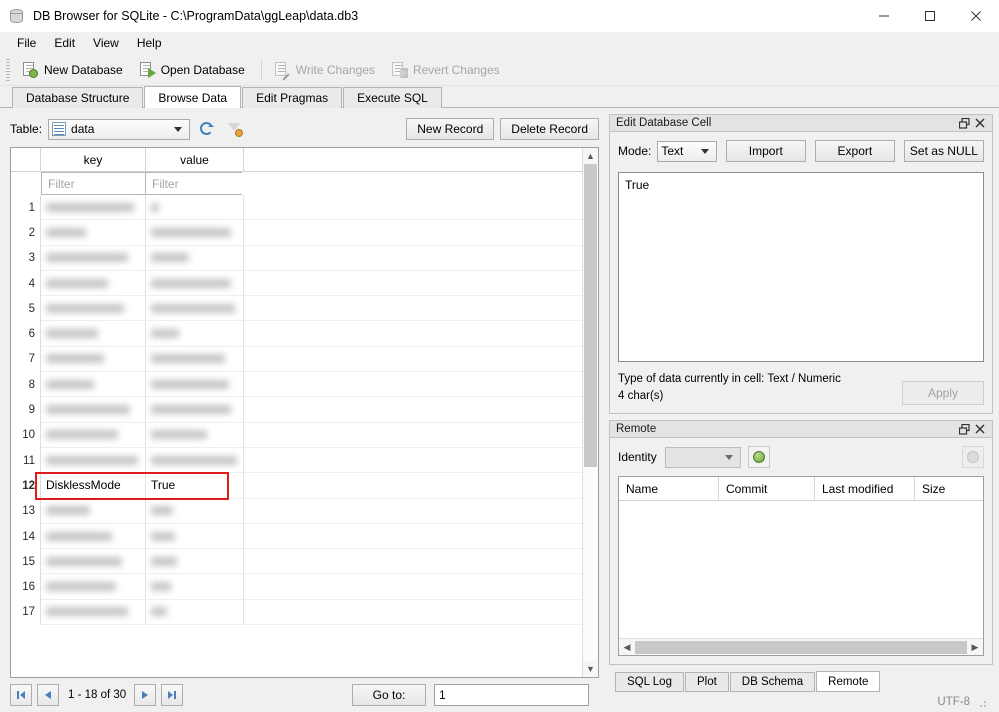  Describe the element at coordinates (296, 385) in the screenshot. I see `table-row: 8` at that location.